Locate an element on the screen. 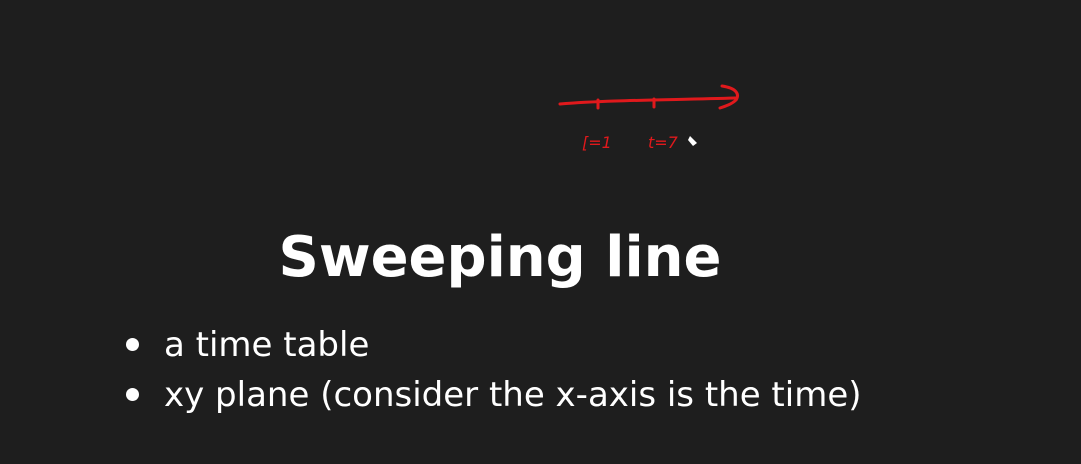 This screenshot has height=464, width=1081. bullet-text: a time table is located at coordinates (267, 345).